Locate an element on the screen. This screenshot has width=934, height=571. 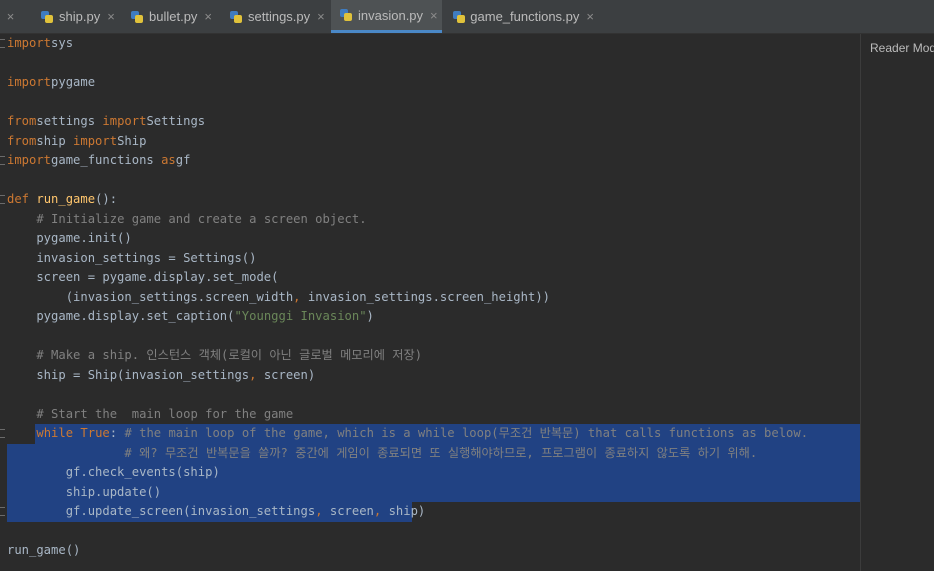
code-token: screen) is located at coordinates (286, 374).